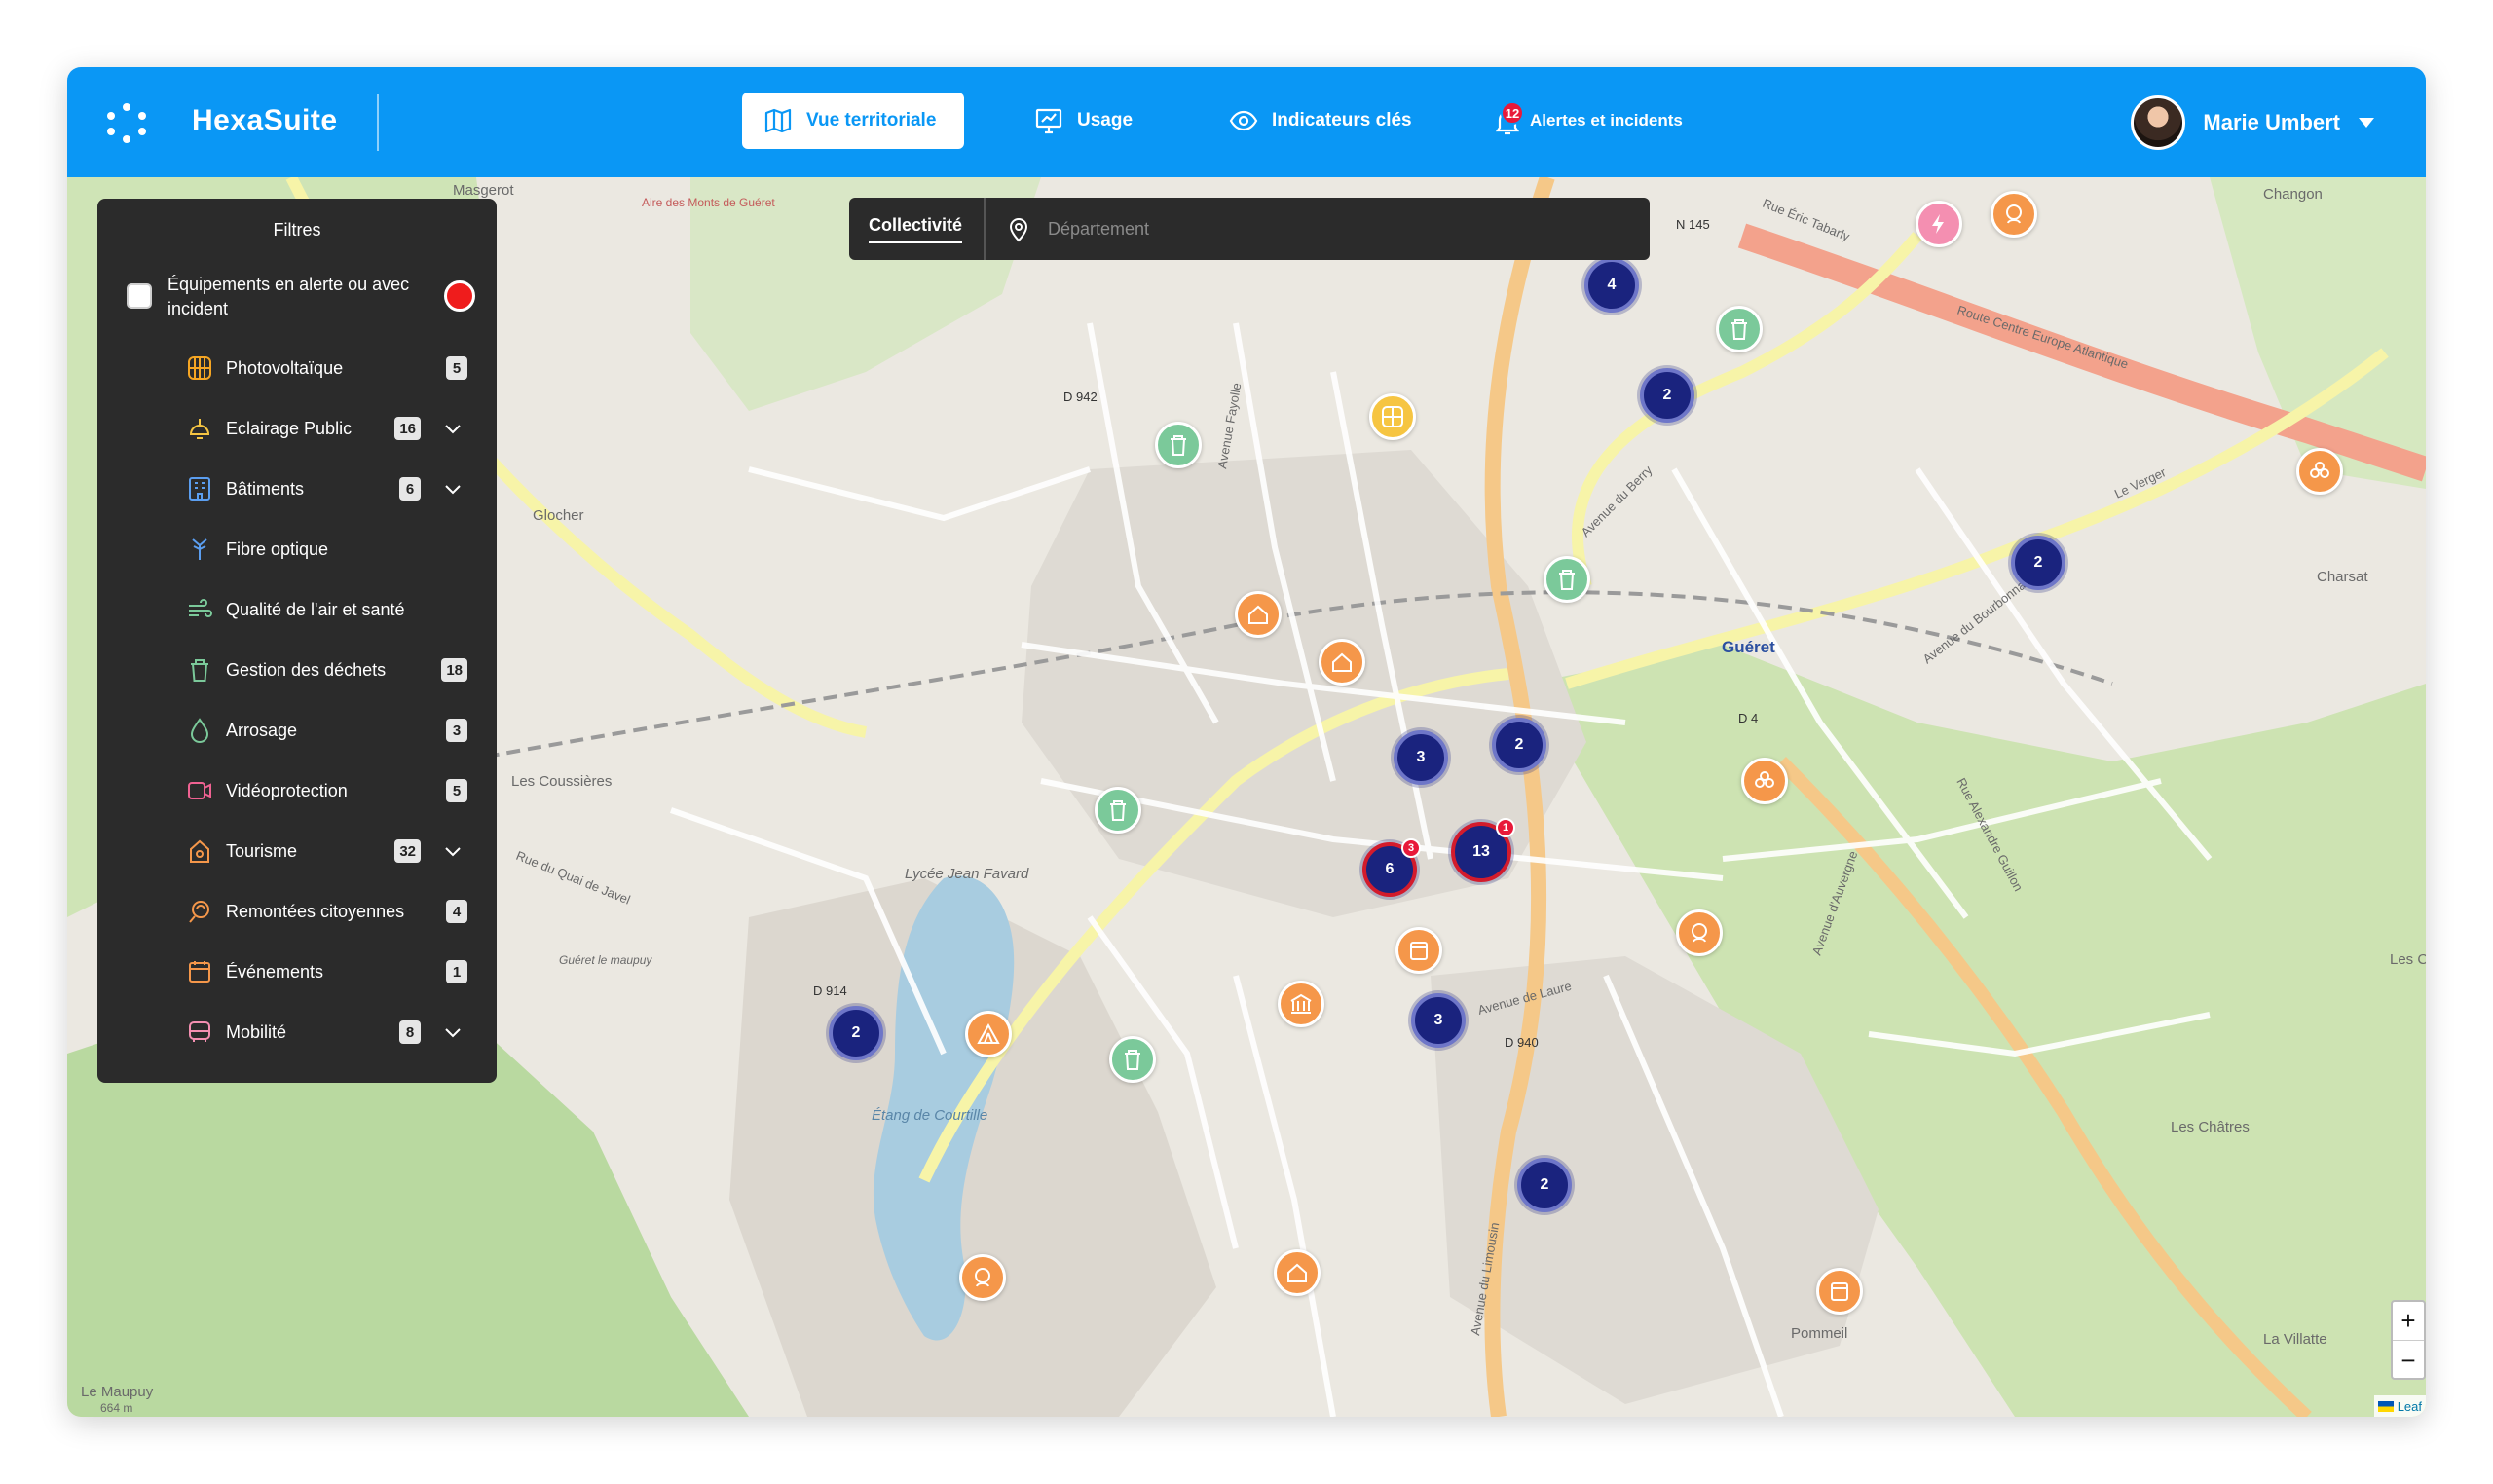 The image size is (2493, 1484). I want to click on filter-remontees-citoyennes: Remontées citoyennes 4, so click(326, 911).